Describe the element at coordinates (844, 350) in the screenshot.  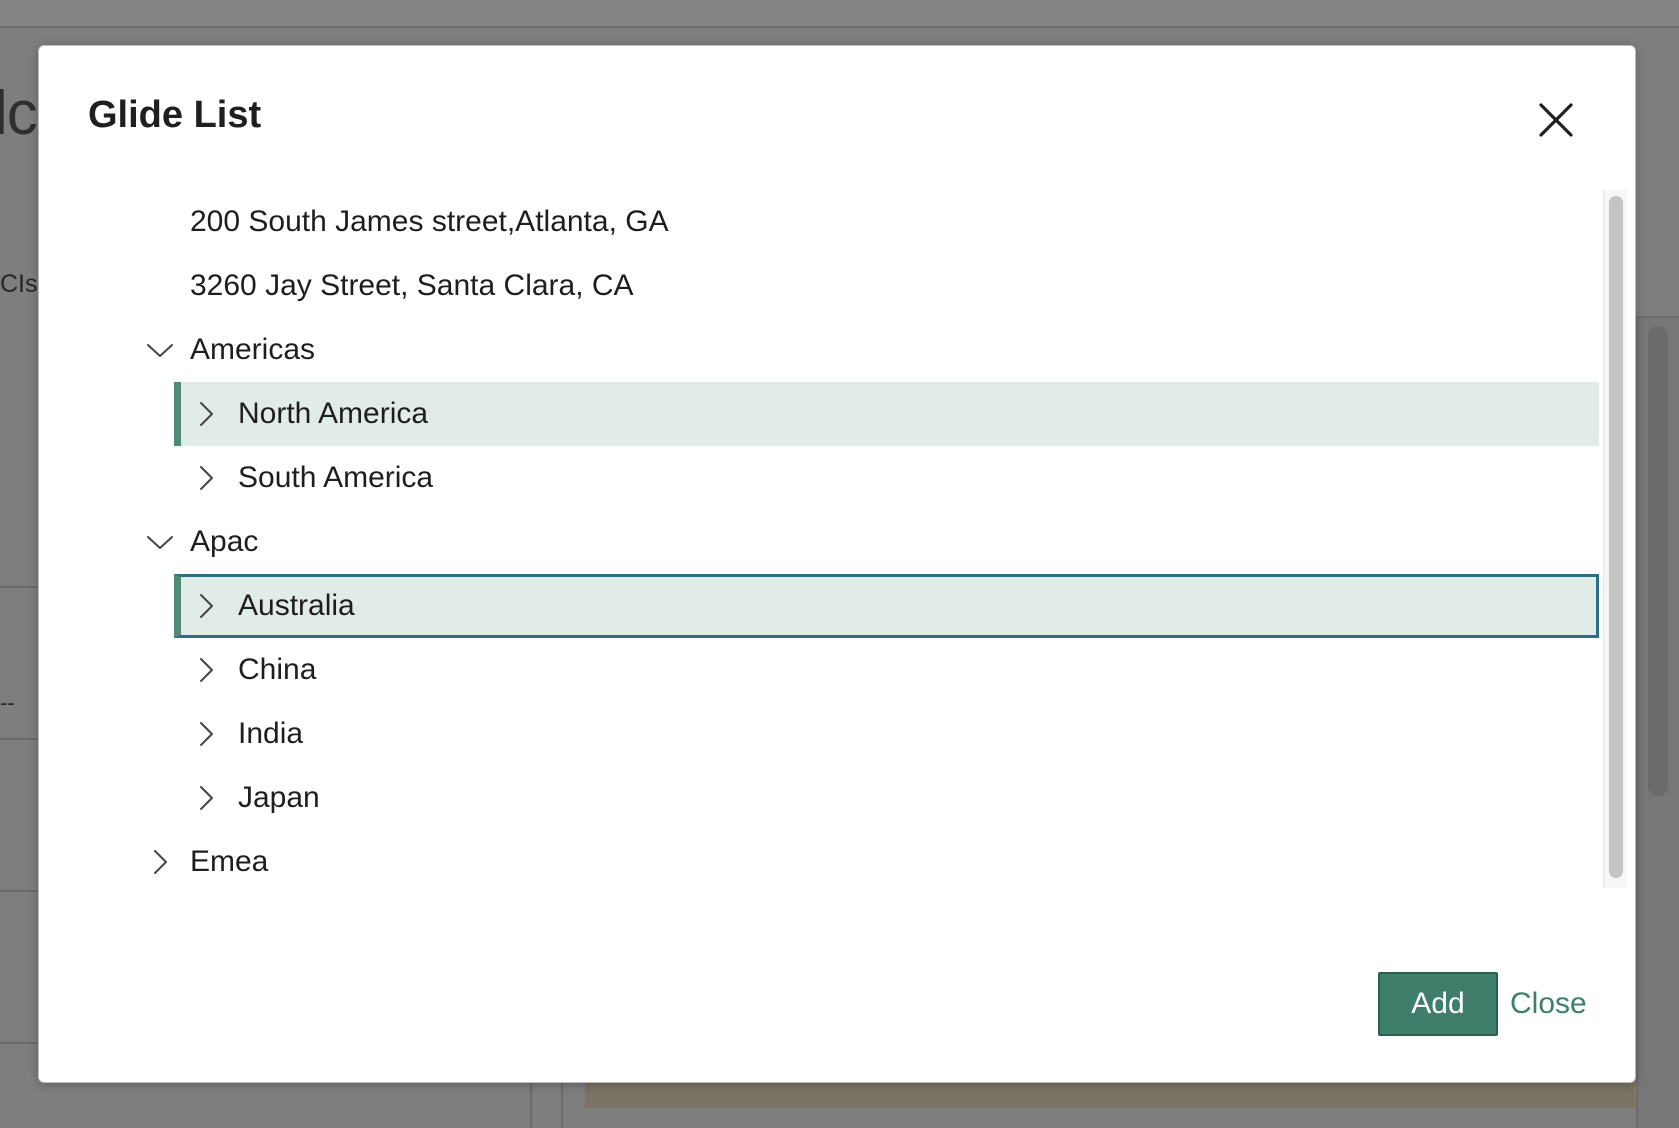
I see `tree-node-americas: Americas` at that location.